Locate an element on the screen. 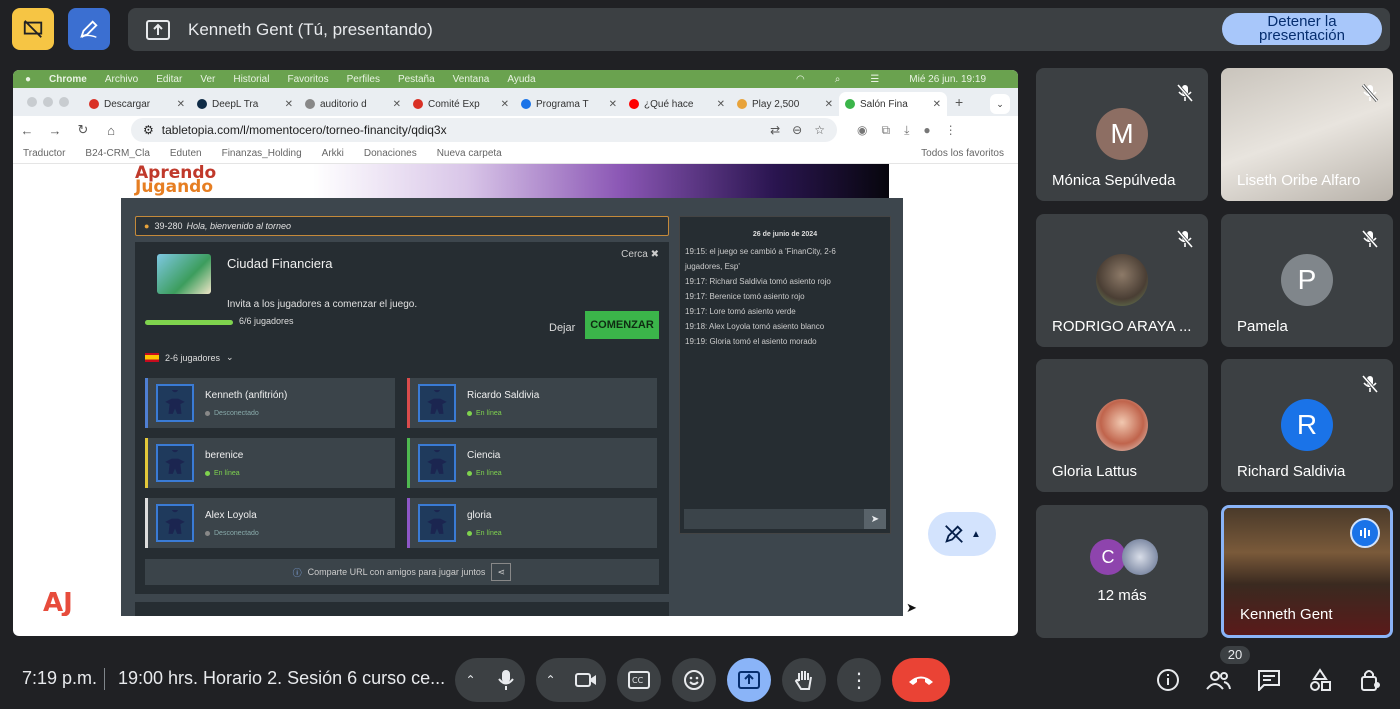 This screenshot has width=1400, height=709. info-icon: ⓘ is located at coordinates (297, 572).